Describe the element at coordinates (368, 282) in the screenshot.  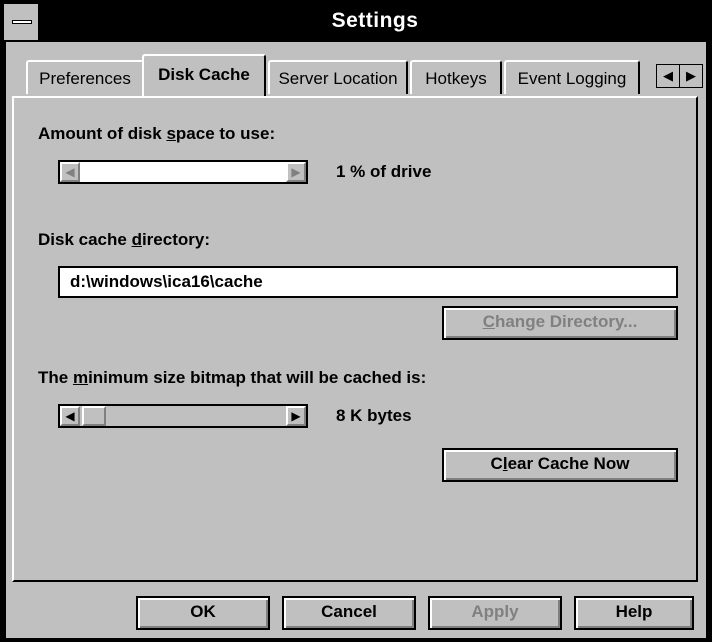
I see `cache-directory-input: d:\windows\ica16\cache` at that location.